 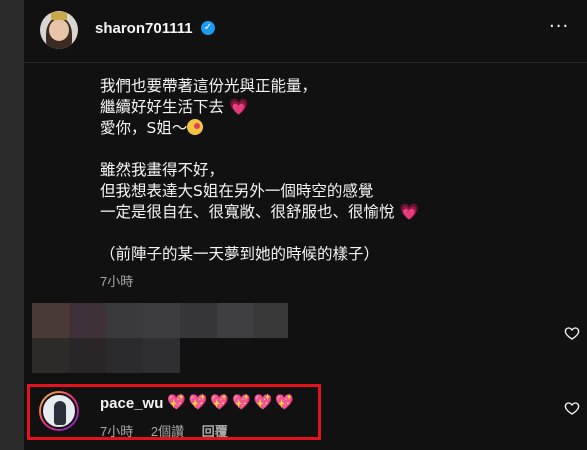 What do you see at coordinates (144, 128) in the screenshot?
I see `caption-text: 愛你，S姐～` at bounding box center [144, 128].